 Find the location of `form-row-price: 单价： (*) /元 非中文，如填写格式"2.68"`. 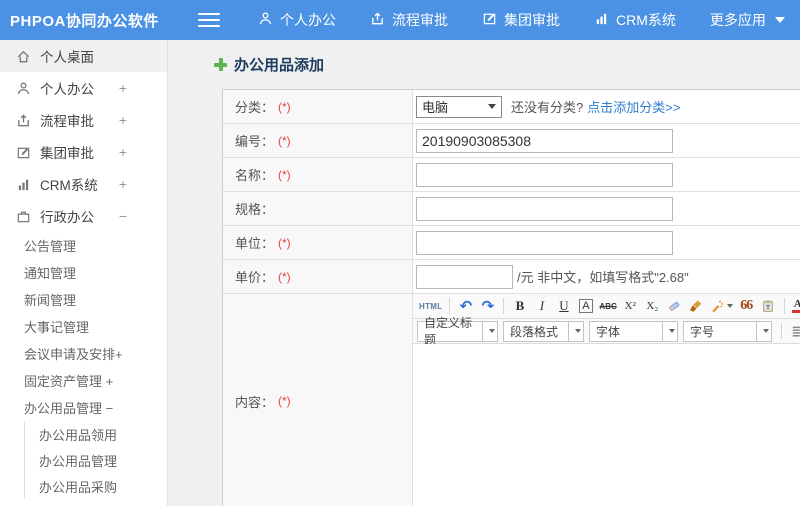

form-row-price: 单价： (*) /元 非中文，如填写格式"2.68" is located at coordinates (511, 277).